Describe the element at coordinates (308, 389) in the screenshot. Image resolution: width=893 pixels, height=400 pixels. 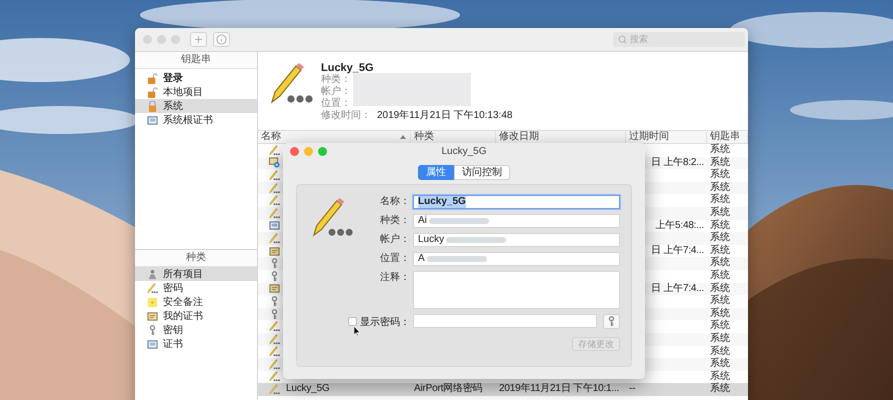
I see `table-cell: Lucky_5G` at that location.